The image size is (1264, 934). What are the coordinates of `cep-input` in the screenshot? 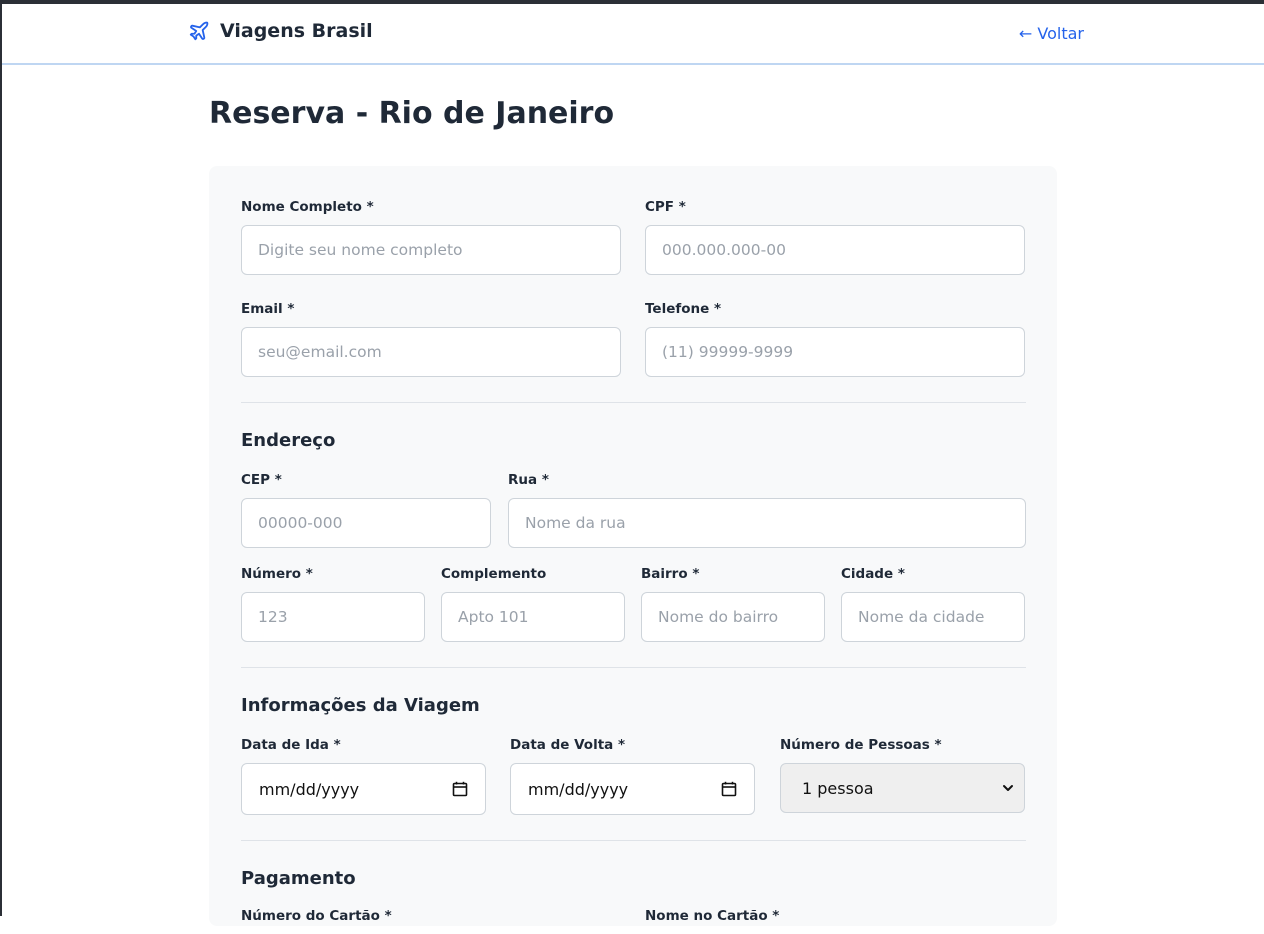 It's located at (366, 523).